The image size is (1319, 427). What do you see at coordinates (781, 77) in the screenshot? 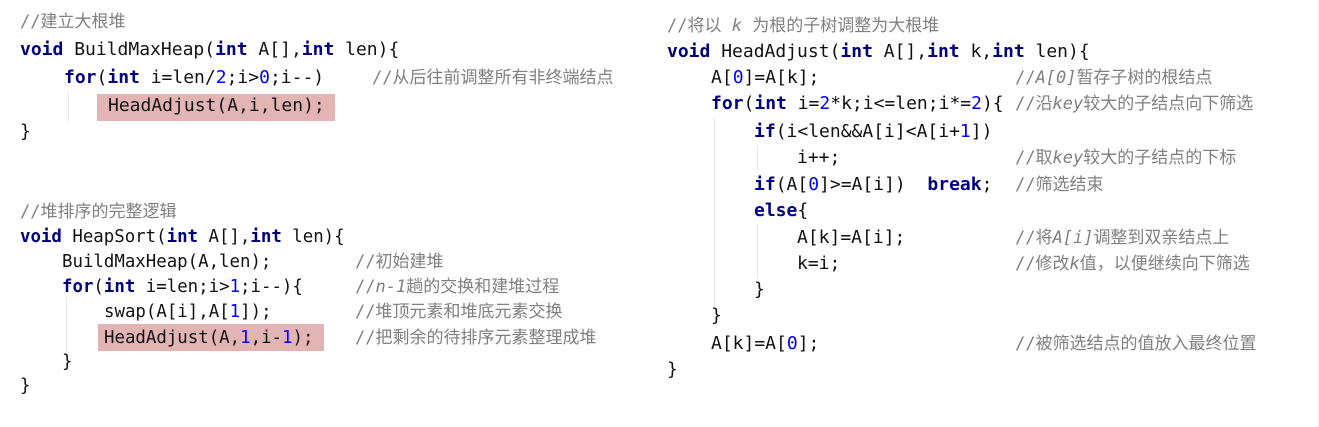
I see `code-token: ]=A[k];` at bounding box center [781, 77].